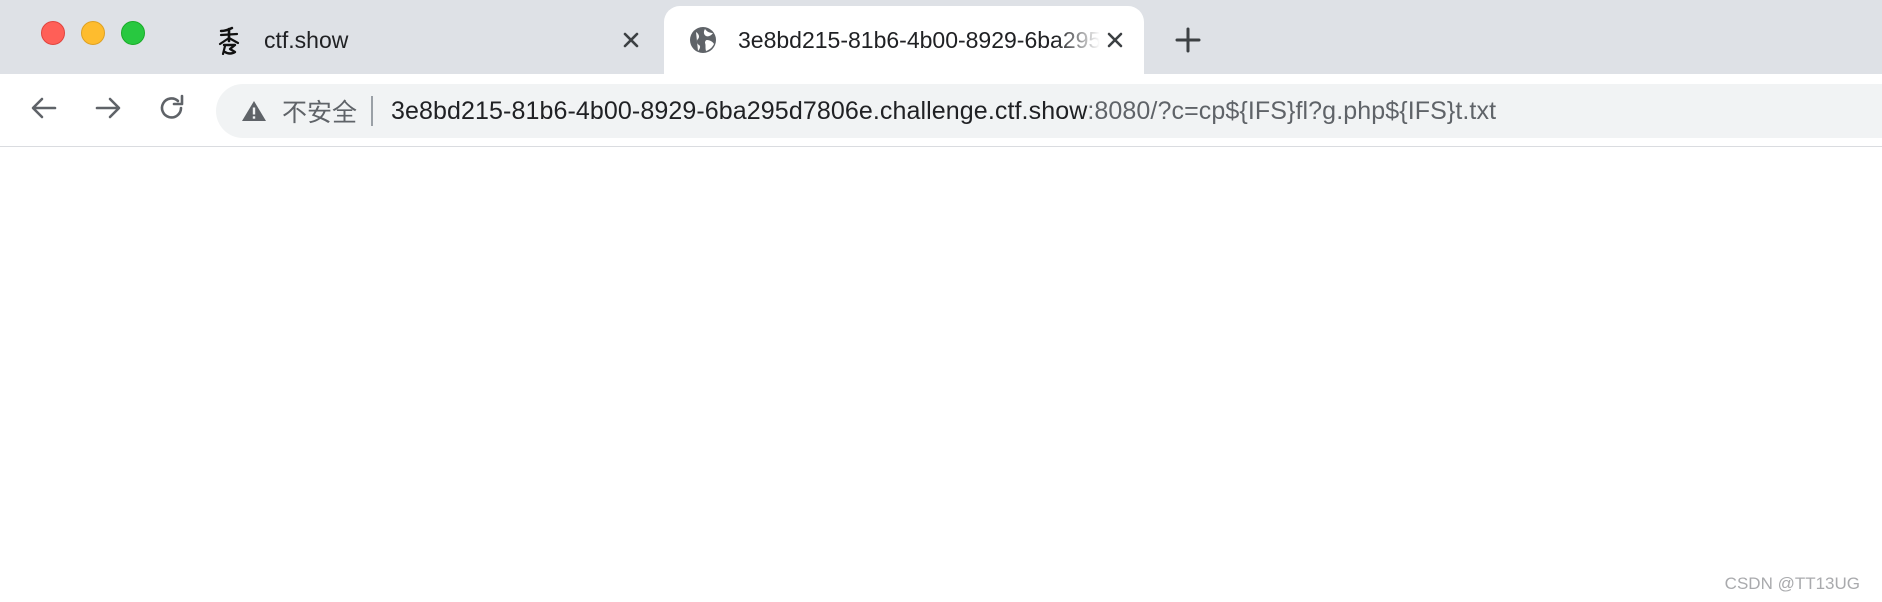 This screenshot has width=1882, height=602. I want to click on back-arrow-icon, so click(44, 110).